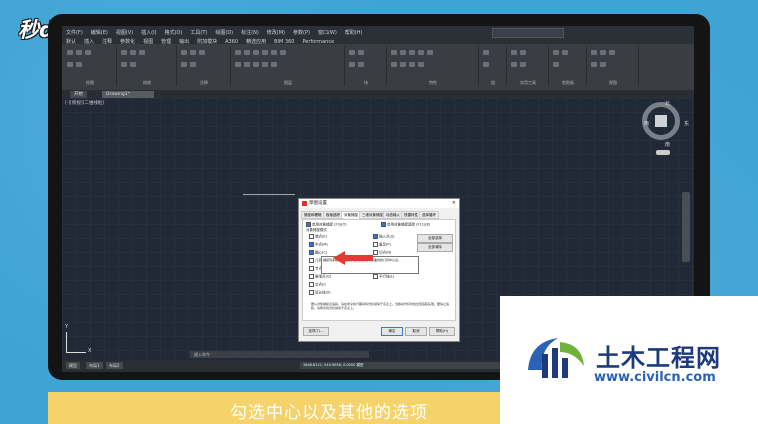 The image size is (758, 424). What do you see at coordinates (320, 277) in the screenshot?
I see `snap-option-left: 象限点(Q)` at bounding box center [320, 277].